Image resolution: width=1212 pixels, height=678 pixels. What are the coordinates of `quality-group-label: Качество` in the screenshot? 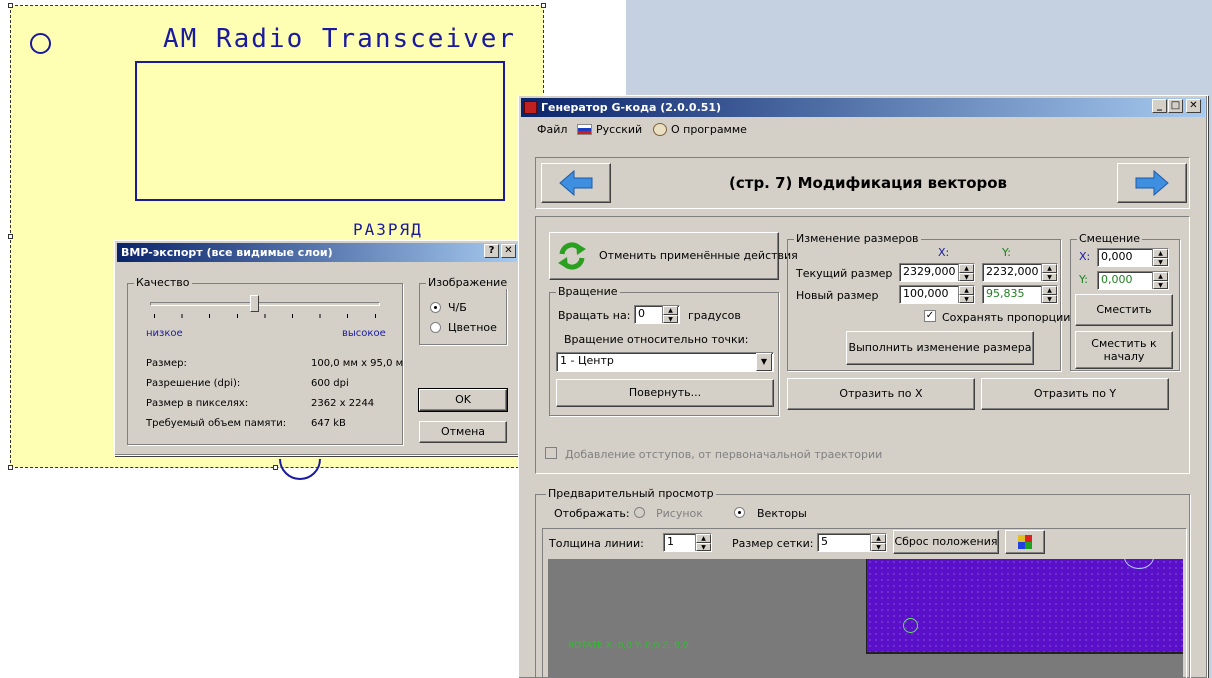 It's located at (163, 282).